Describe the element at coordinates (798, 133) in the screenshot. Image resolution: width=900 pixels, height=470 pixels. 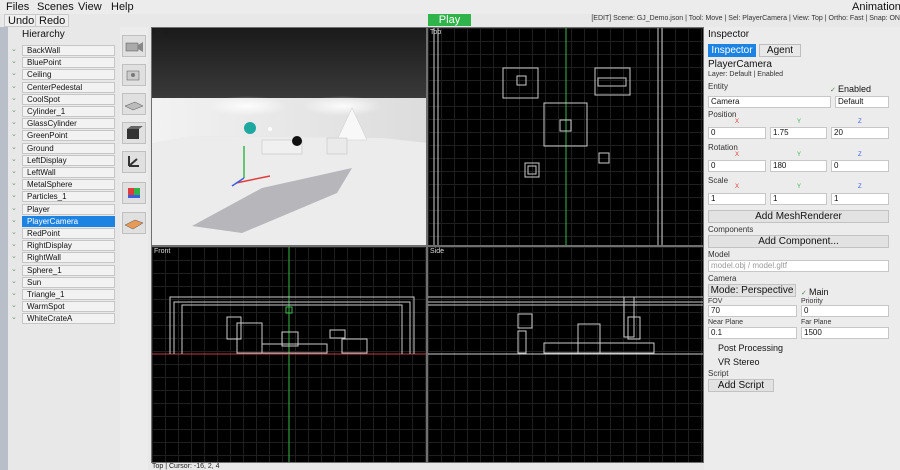
I see `position-y-field: 1.75` at that location.